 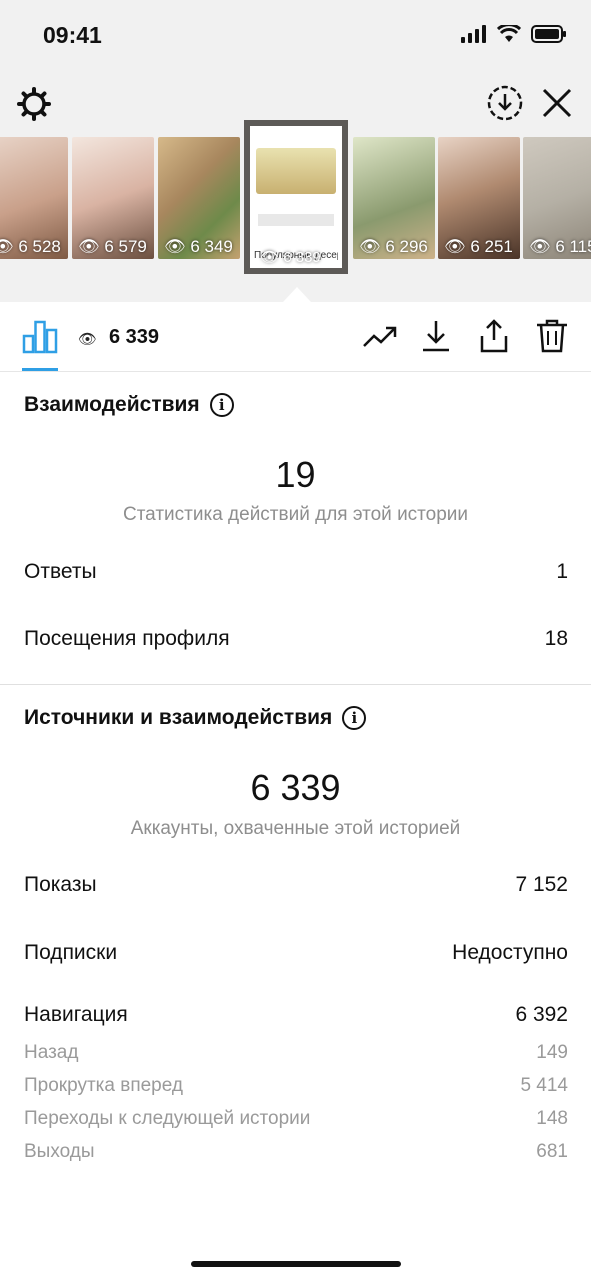 I want to click on nav-row-exits: Выходы 681, so click(x=296, y=1152).